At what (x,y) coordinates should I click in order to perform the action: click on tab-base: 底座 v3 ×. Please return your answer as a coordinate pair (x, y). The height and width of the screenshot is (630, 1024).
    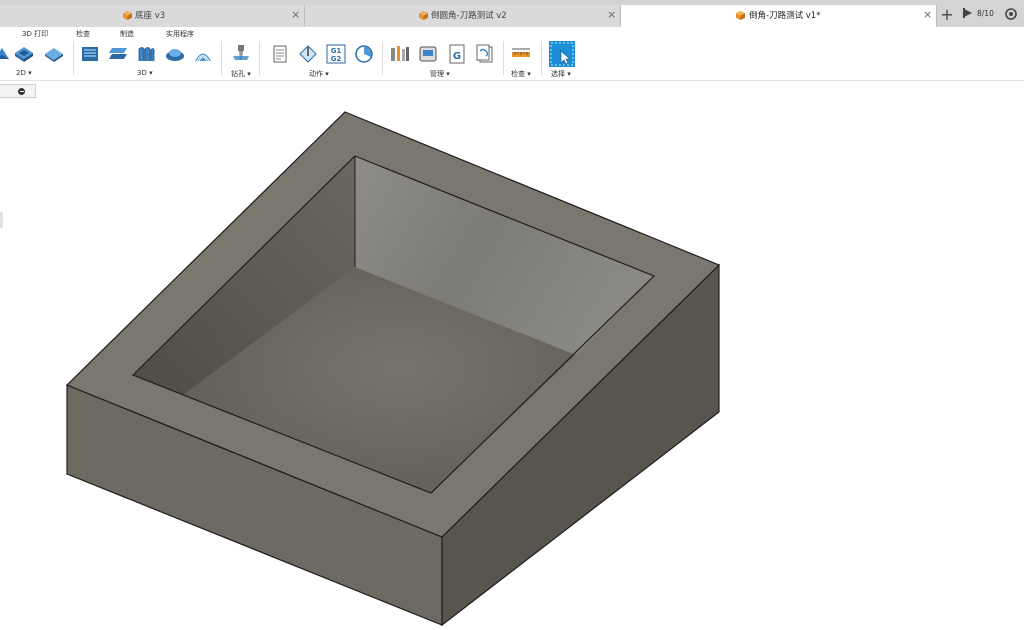
    Looking at the image, I should click on (152, 16).